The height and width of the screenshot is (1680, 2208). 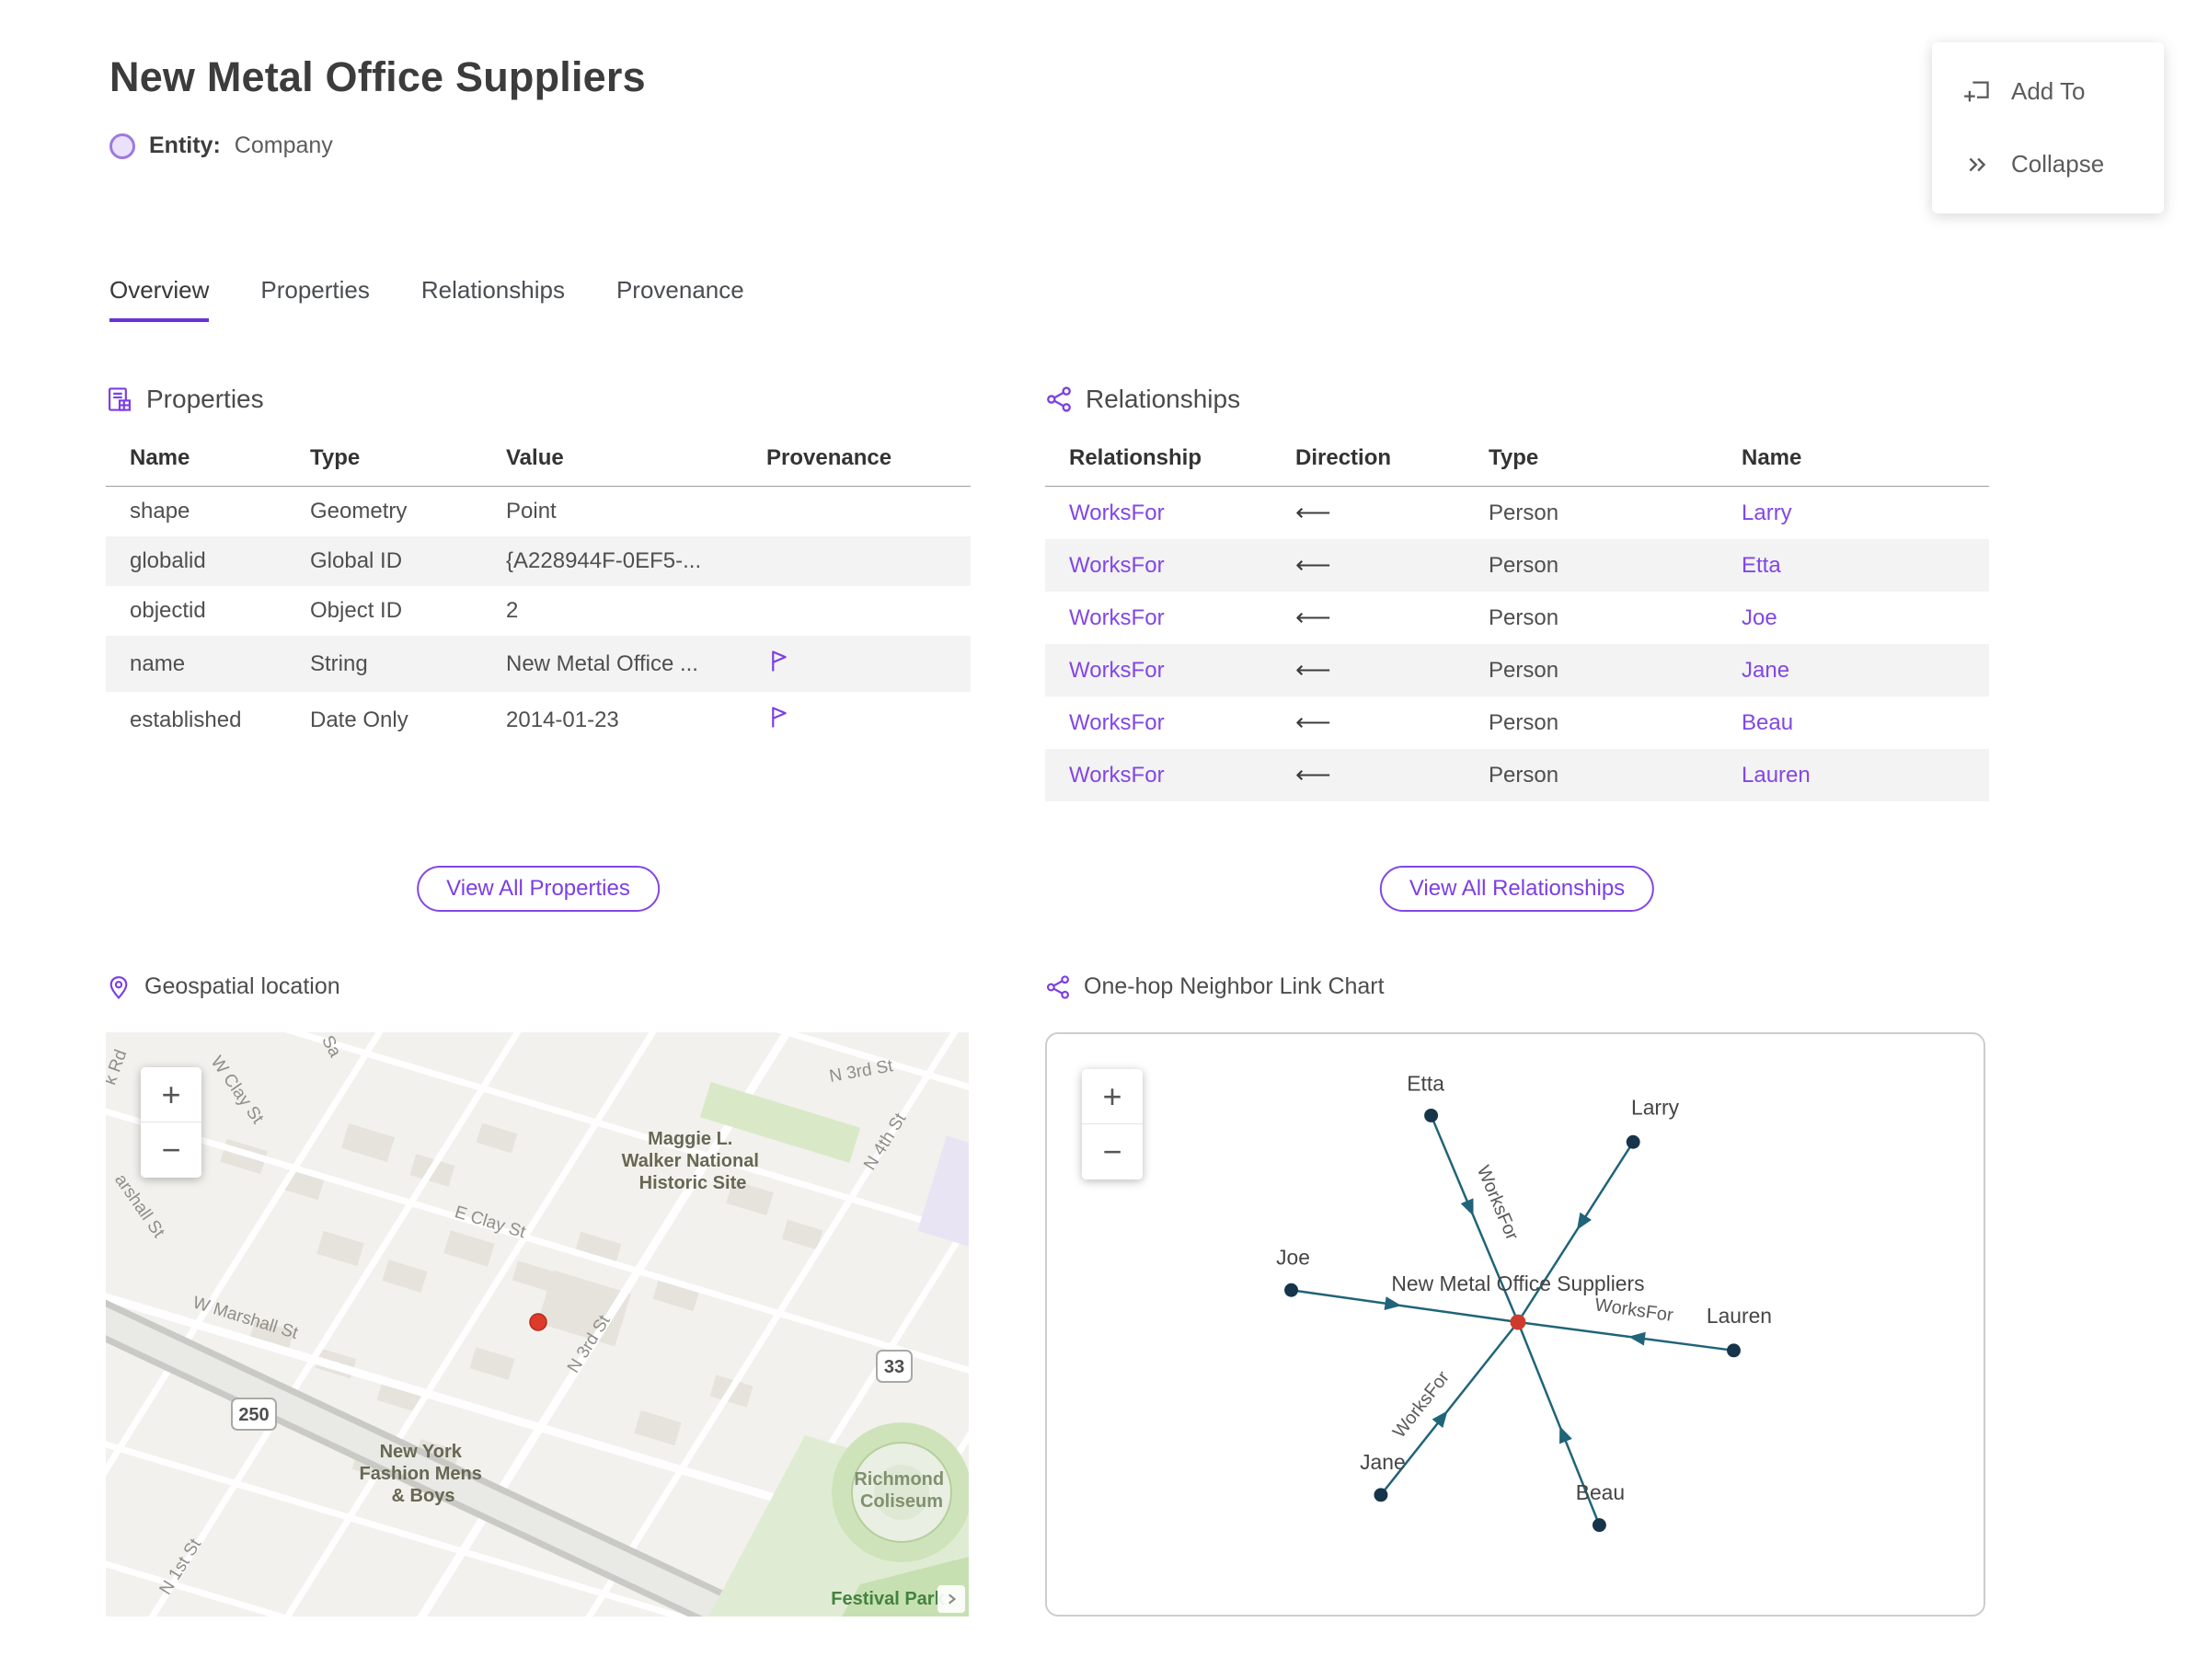 I want to click on link-chart-section-title: One-hop Neighbor Link Chart, so click(x=1234, y=986).